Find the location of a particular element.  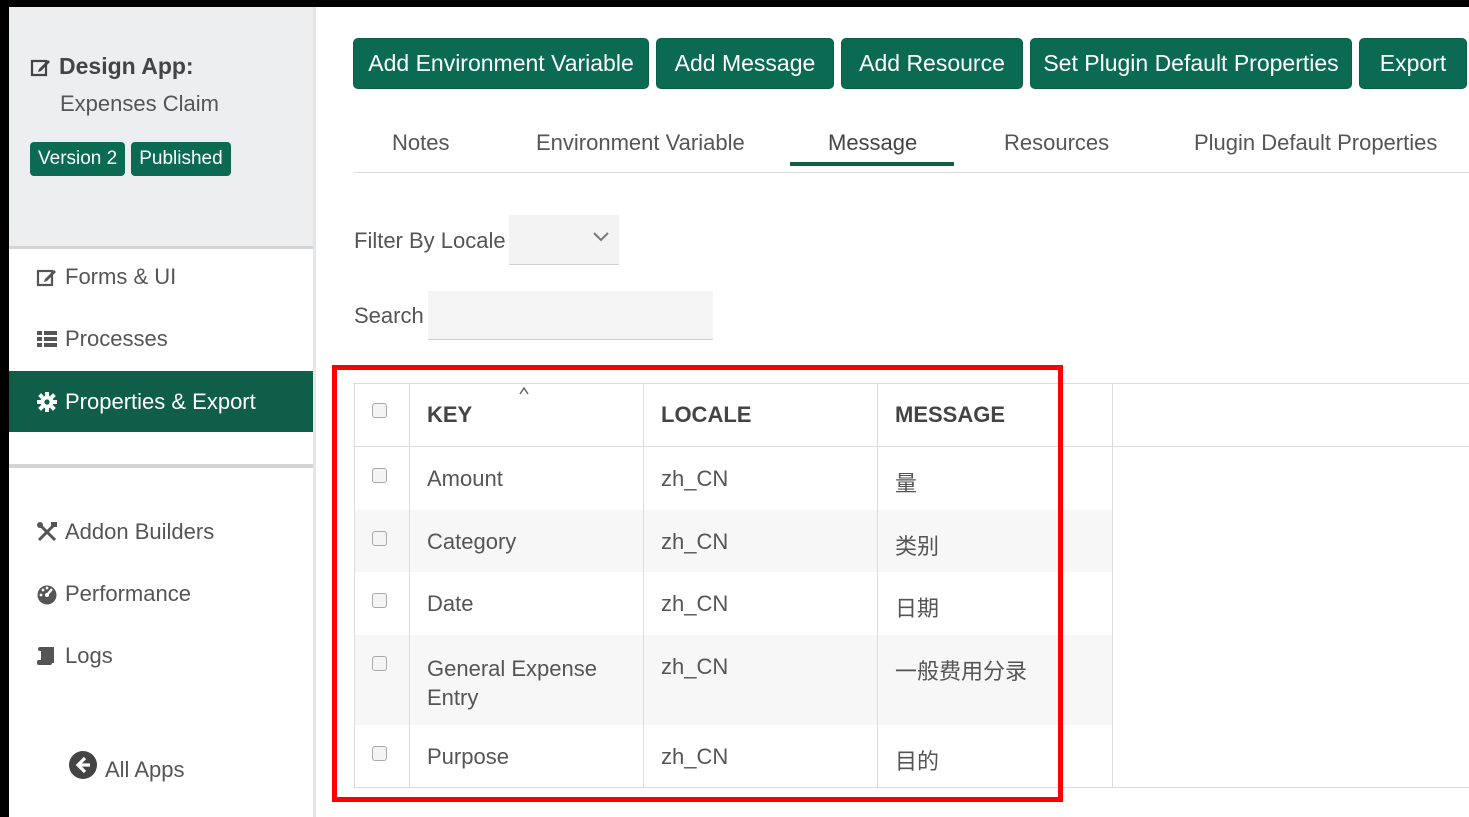

screen-frame-top is located at coordinates (734, 3).